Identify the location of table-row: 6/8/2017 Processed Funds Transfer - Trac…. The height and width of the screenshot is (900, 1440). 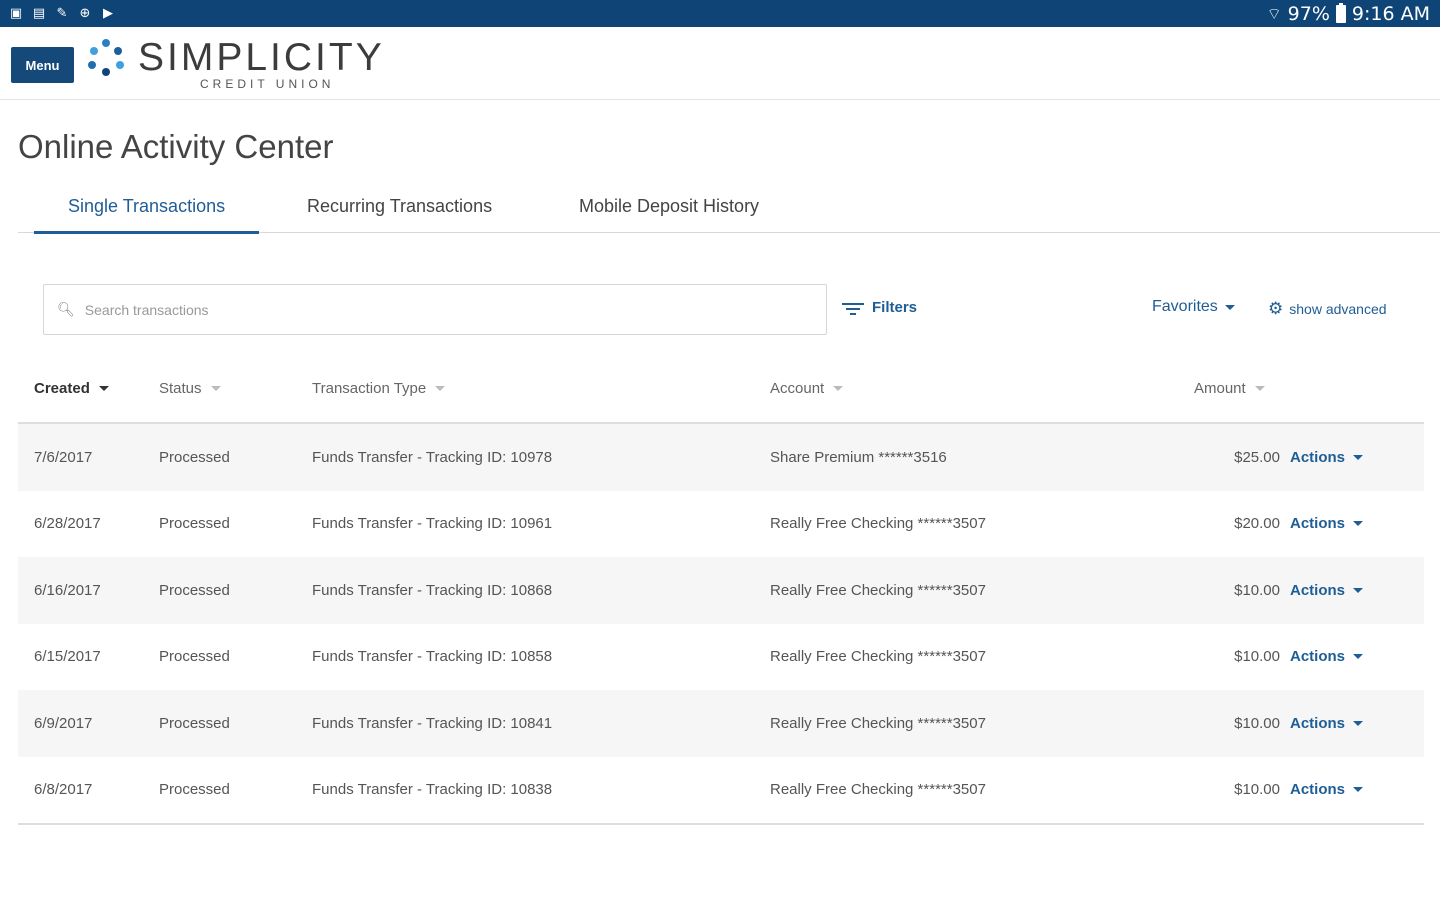
(721, 790).